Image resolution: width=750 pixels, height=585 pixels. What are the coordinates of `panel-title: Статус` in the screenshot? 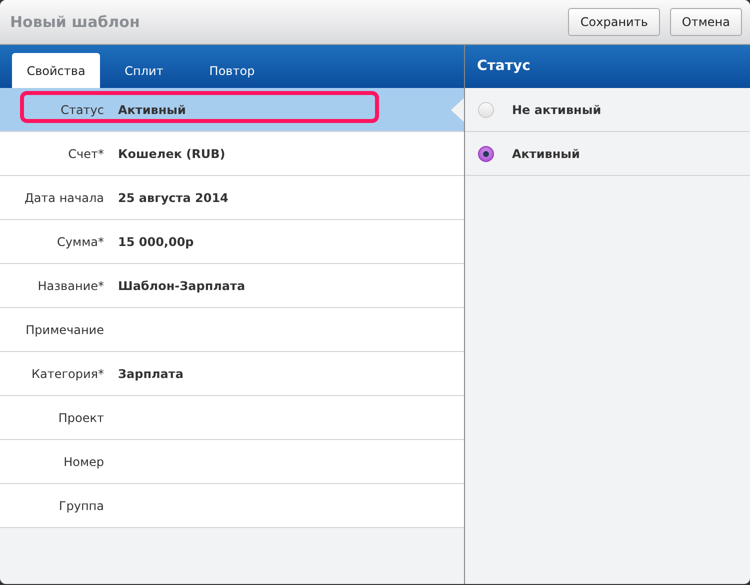 It's located at (504, 66).